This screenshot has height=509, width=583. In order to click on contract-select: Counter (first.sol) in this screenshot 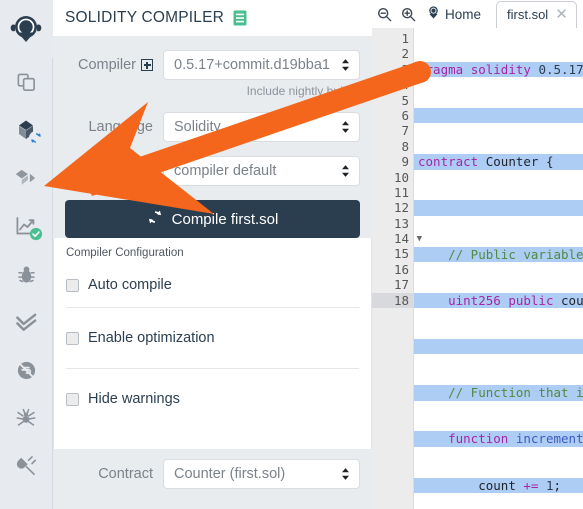, I will do `click(261, 474)`.